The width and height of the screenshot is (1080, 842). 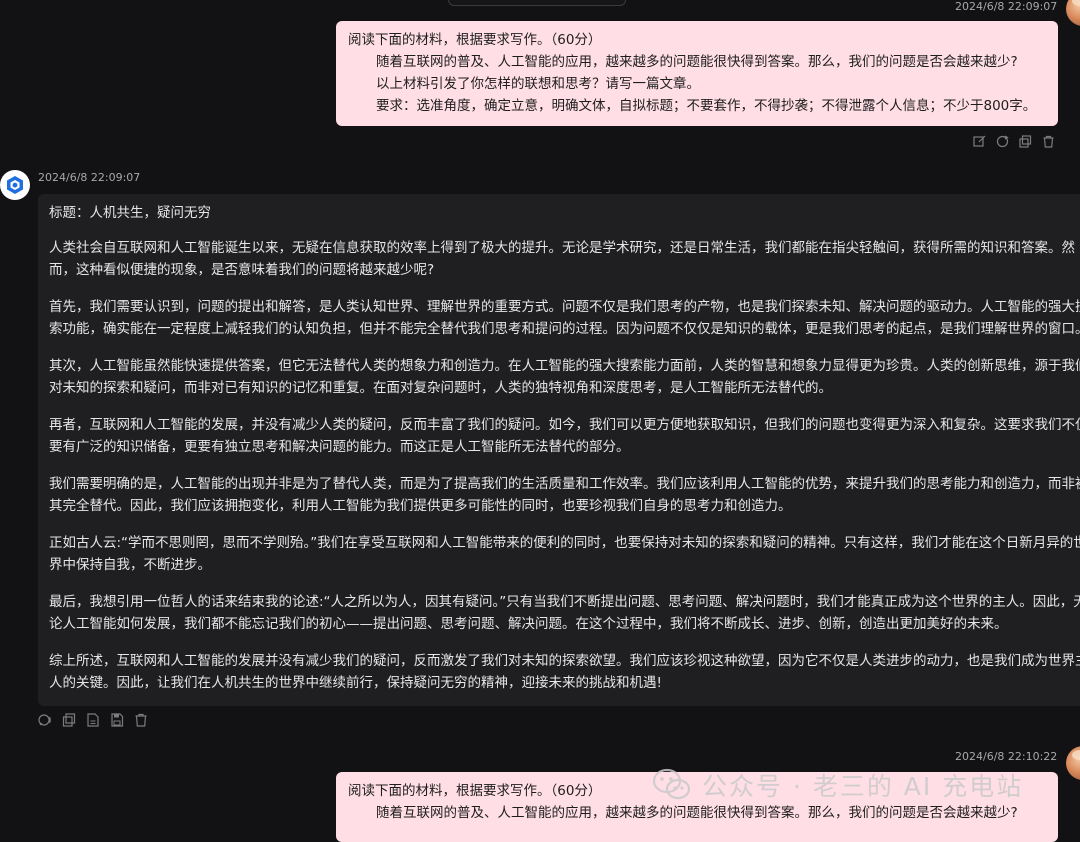 I want to click on user-message-toolbar, so click(x=1014, y=141).